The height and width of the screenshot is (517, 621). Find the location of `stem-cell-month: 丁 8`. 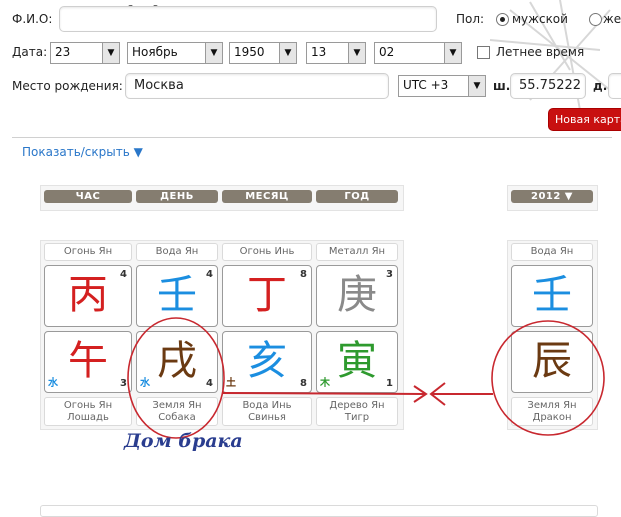

stem-cell-month: 丁 8 is located at coordinates (267, 296).